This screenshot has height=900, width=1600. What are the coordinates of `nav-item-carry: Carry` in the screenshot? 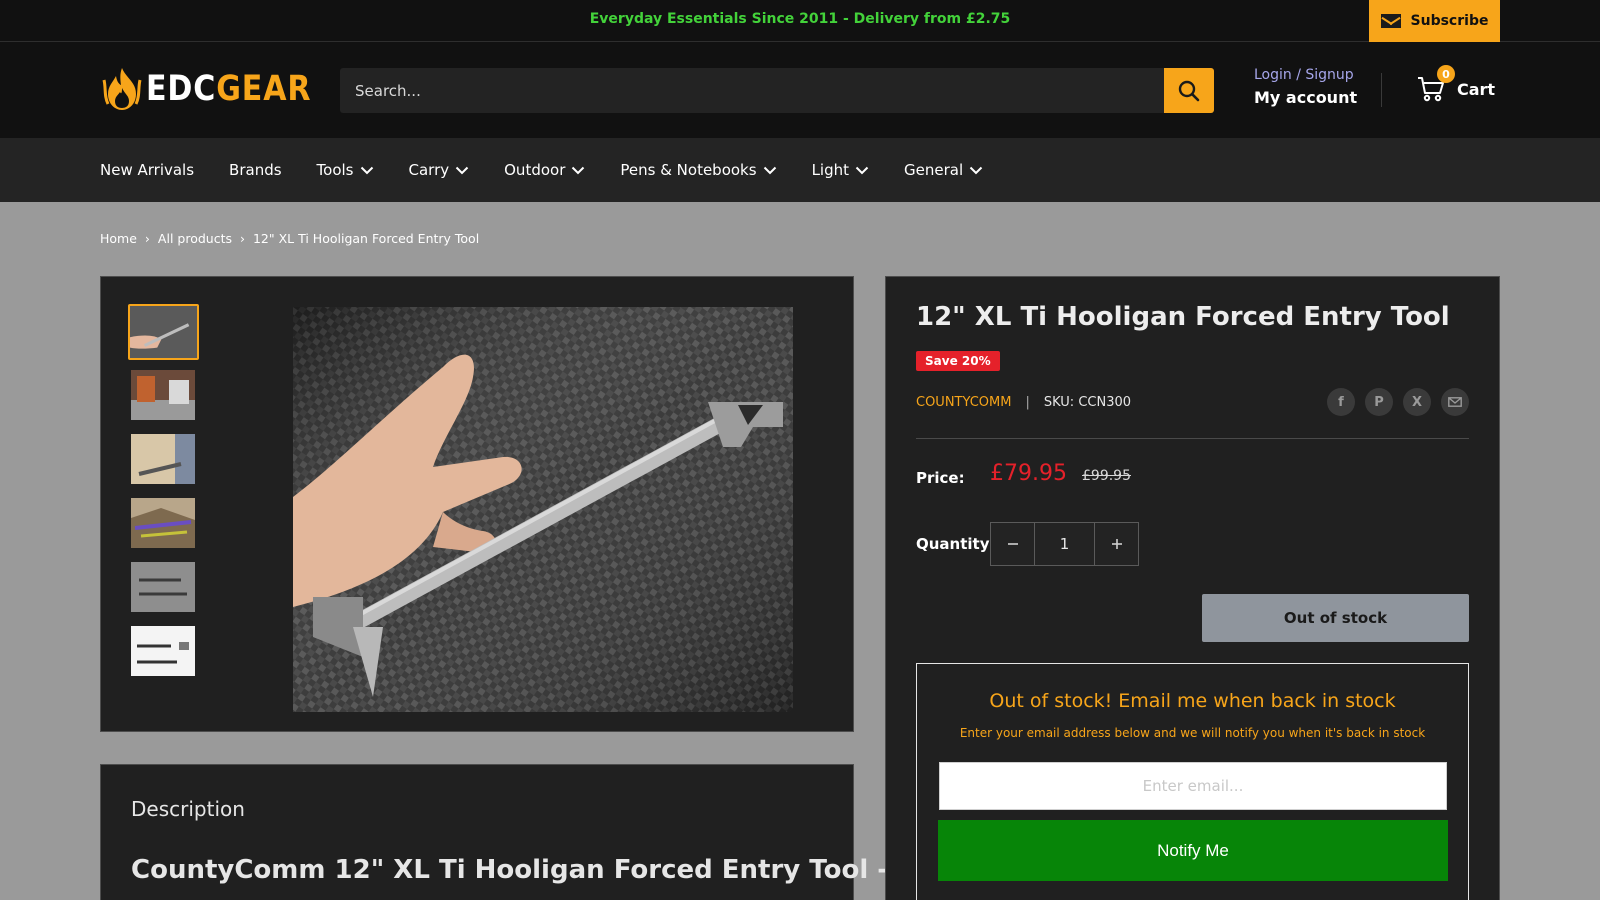 It's located at (439, 170).